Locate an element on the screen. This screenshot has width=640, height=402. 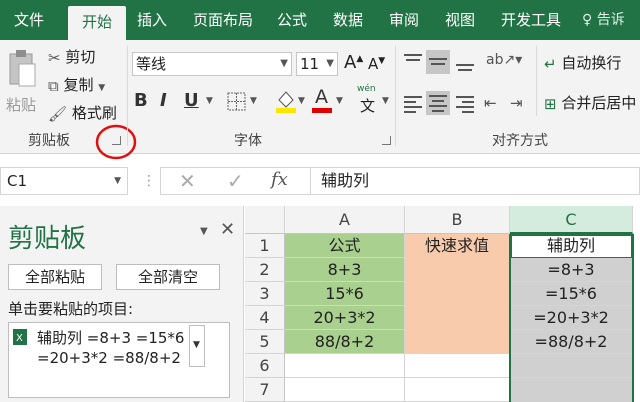
cell-c2: =8+3 is located at coordinates (571, 270).